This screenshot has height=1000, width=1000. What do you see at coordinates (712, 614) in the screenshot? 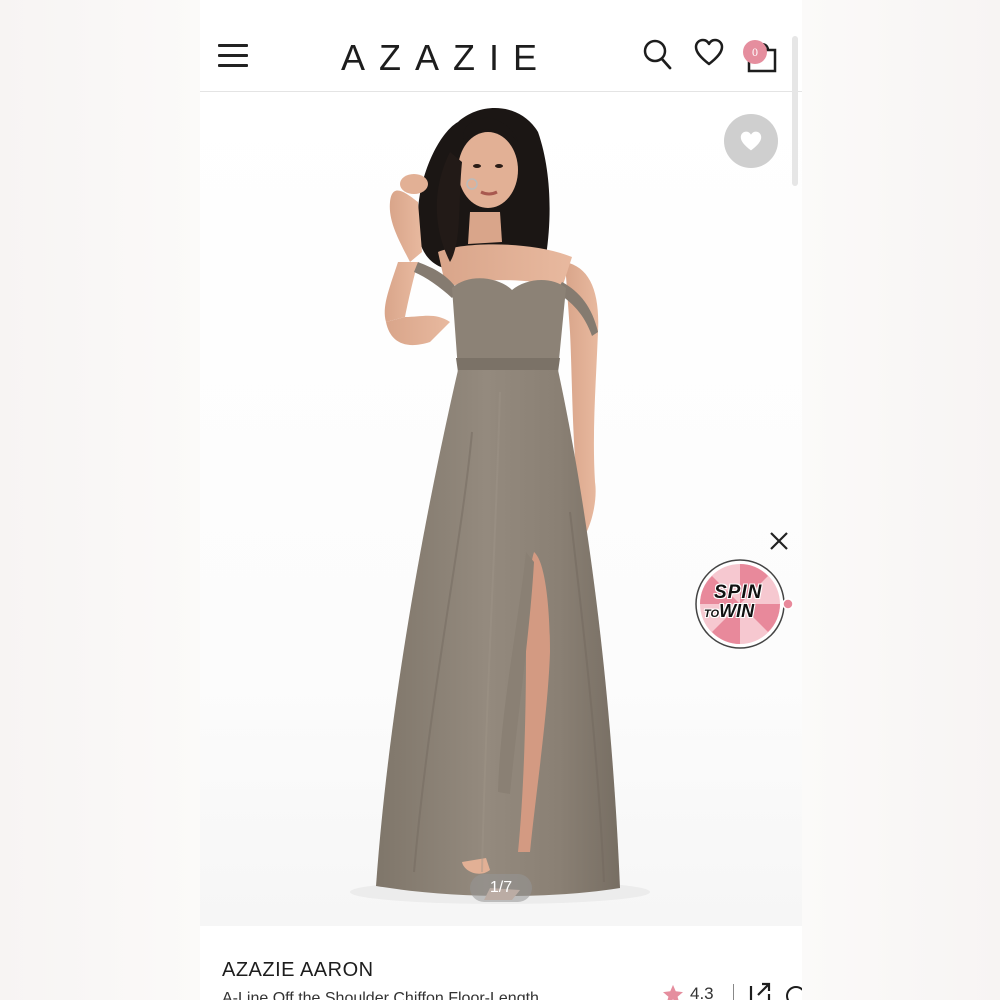
I see `to-label: TO` at bounding box center [712, 614].